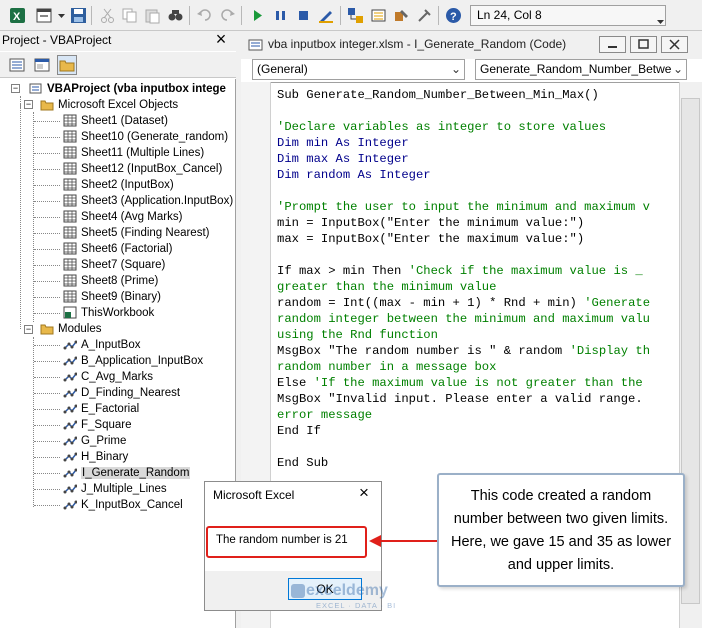 The image size is (702, 628). Describe the element at coordinates (576, 69) in the screenshot. I see `procedure-combo-value: Generate_Random_Number_Betwe` at that location.